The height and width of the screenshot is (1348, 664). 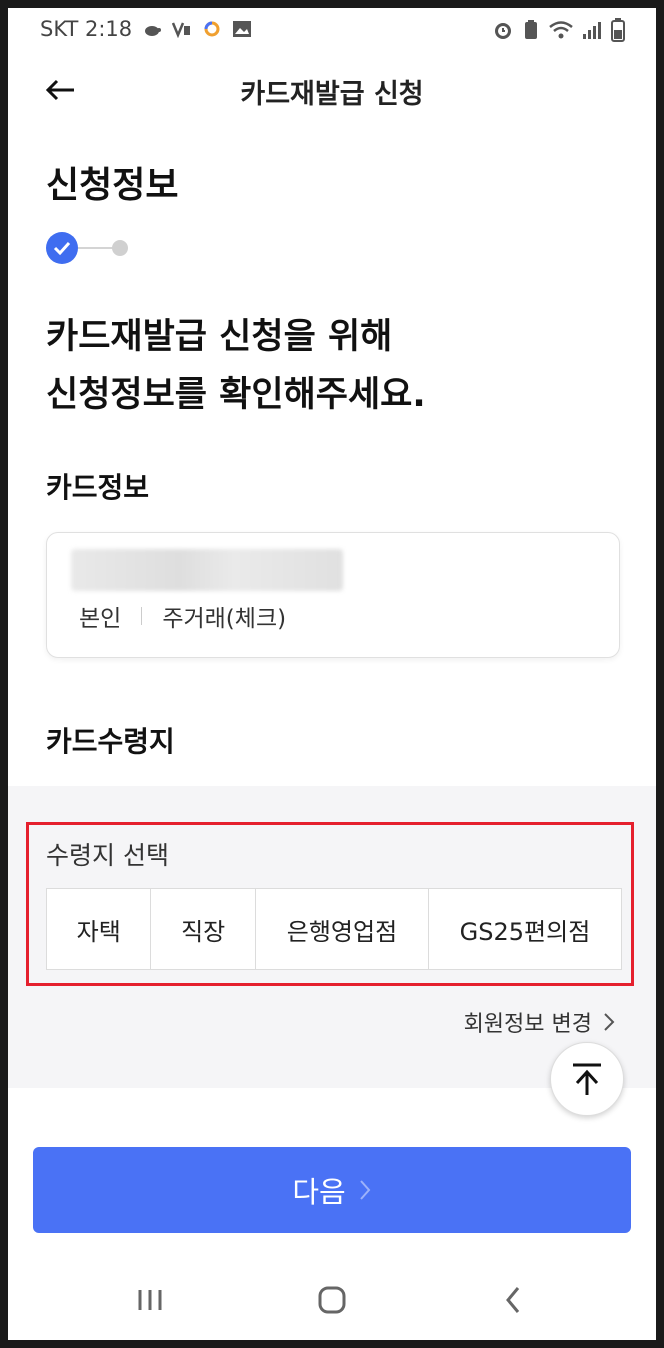 What do you see at coordinates (98, 487) in the screenshot?
I see `card-info-title: 카드정보` at bounding box center [98, 487].